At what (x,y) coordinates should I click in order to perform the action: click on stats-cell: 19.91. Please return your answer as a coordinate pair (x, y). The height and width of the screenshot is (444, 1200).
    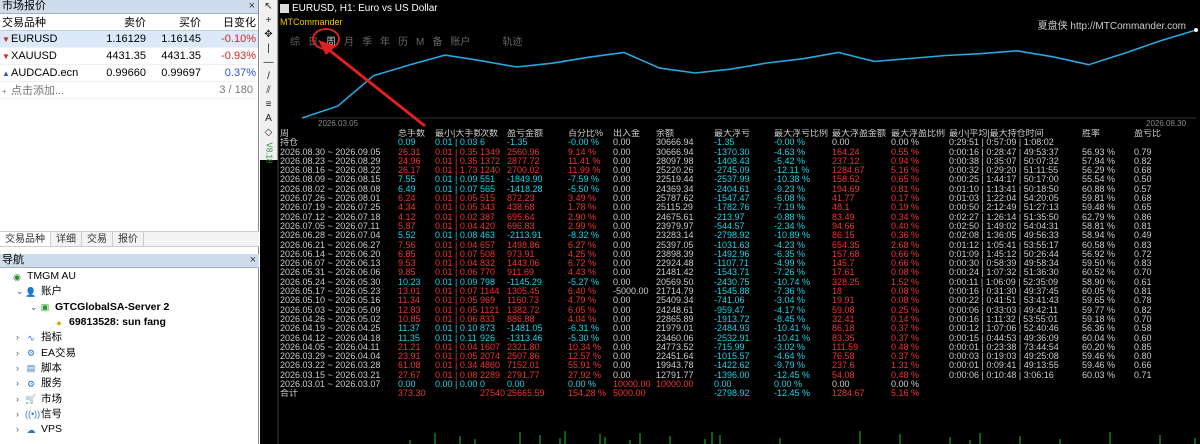
    Looking at the image, I should click on (843, 301).